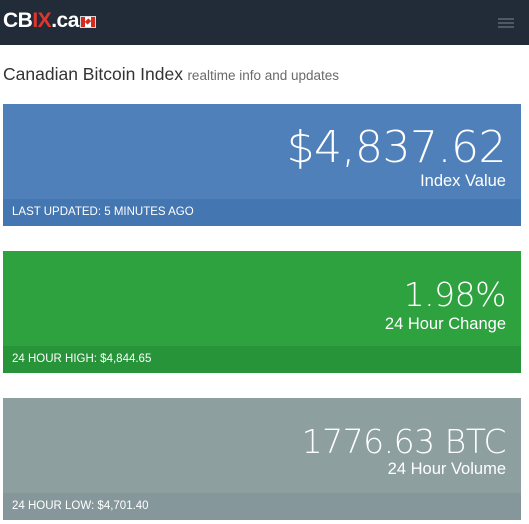 This screenshot has width=529, height=524. I want to click on brand-highlight: IX, so click(42, 20).